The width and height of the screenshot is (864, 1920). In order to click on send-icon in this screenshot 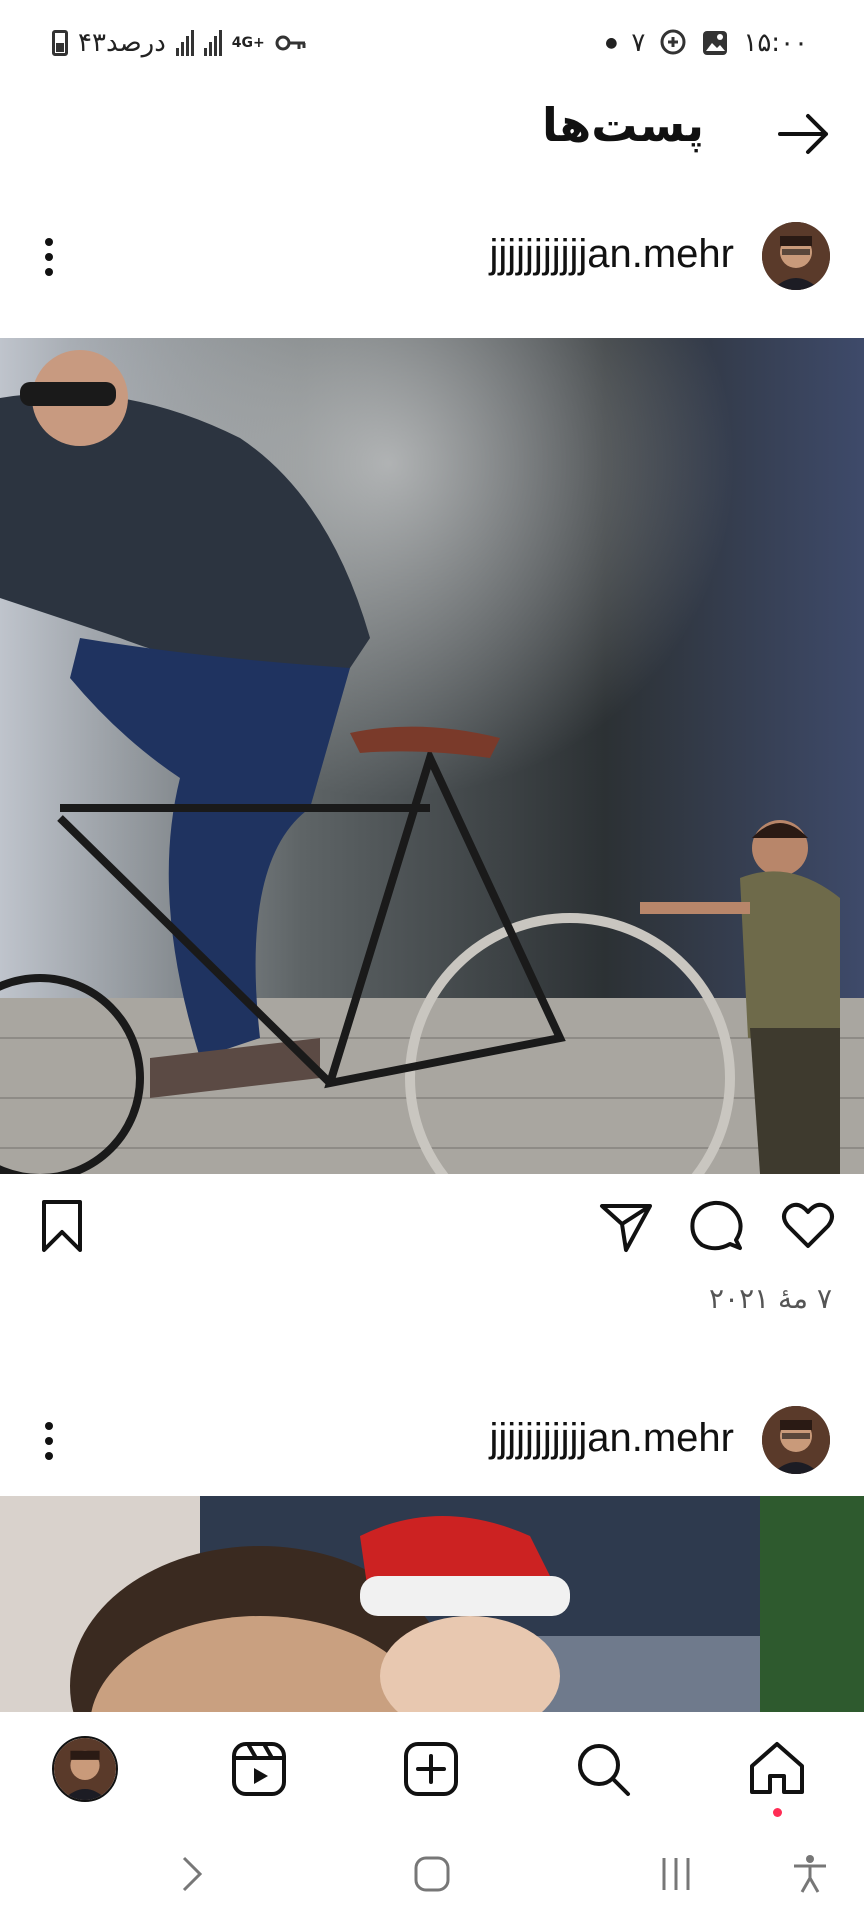, I will do `click(626, 1226)`.